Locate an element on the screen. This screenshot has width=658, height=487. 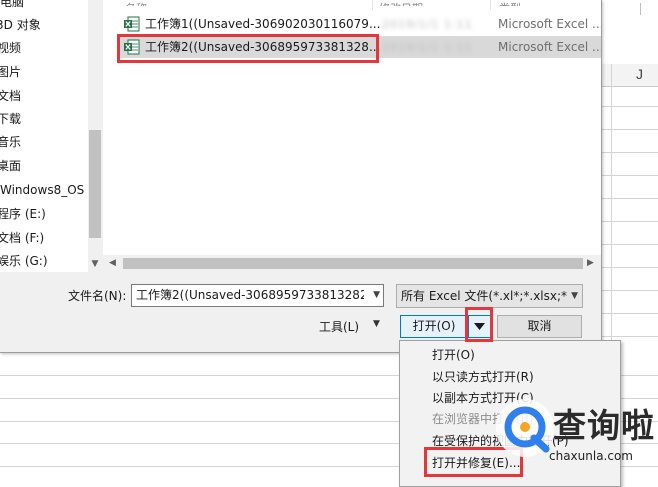
nav-scrollbar-thumb is located at coordinates (95, 184).